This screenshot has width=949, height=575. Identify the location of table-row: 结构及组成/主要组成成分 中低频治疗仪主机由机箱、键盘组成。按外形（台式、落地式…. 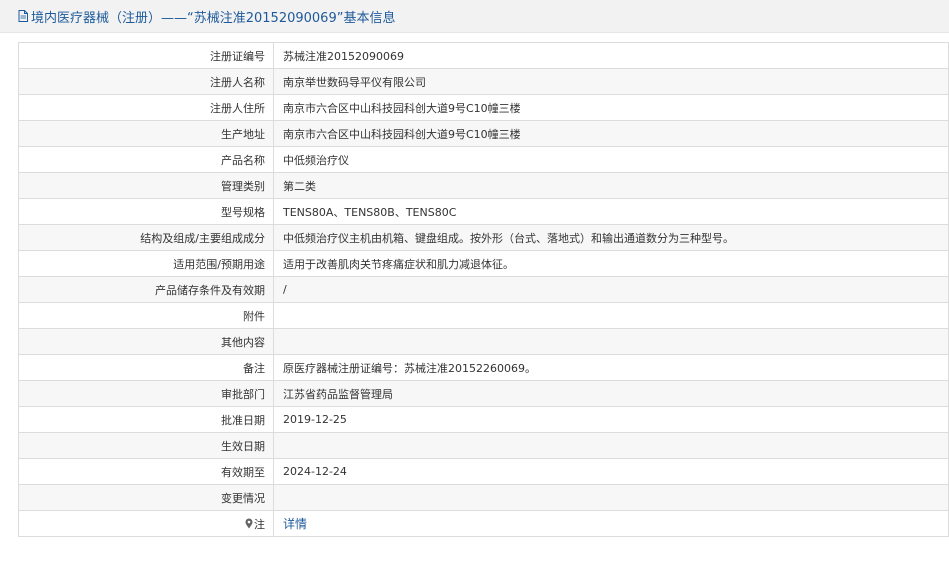
(483, 237).